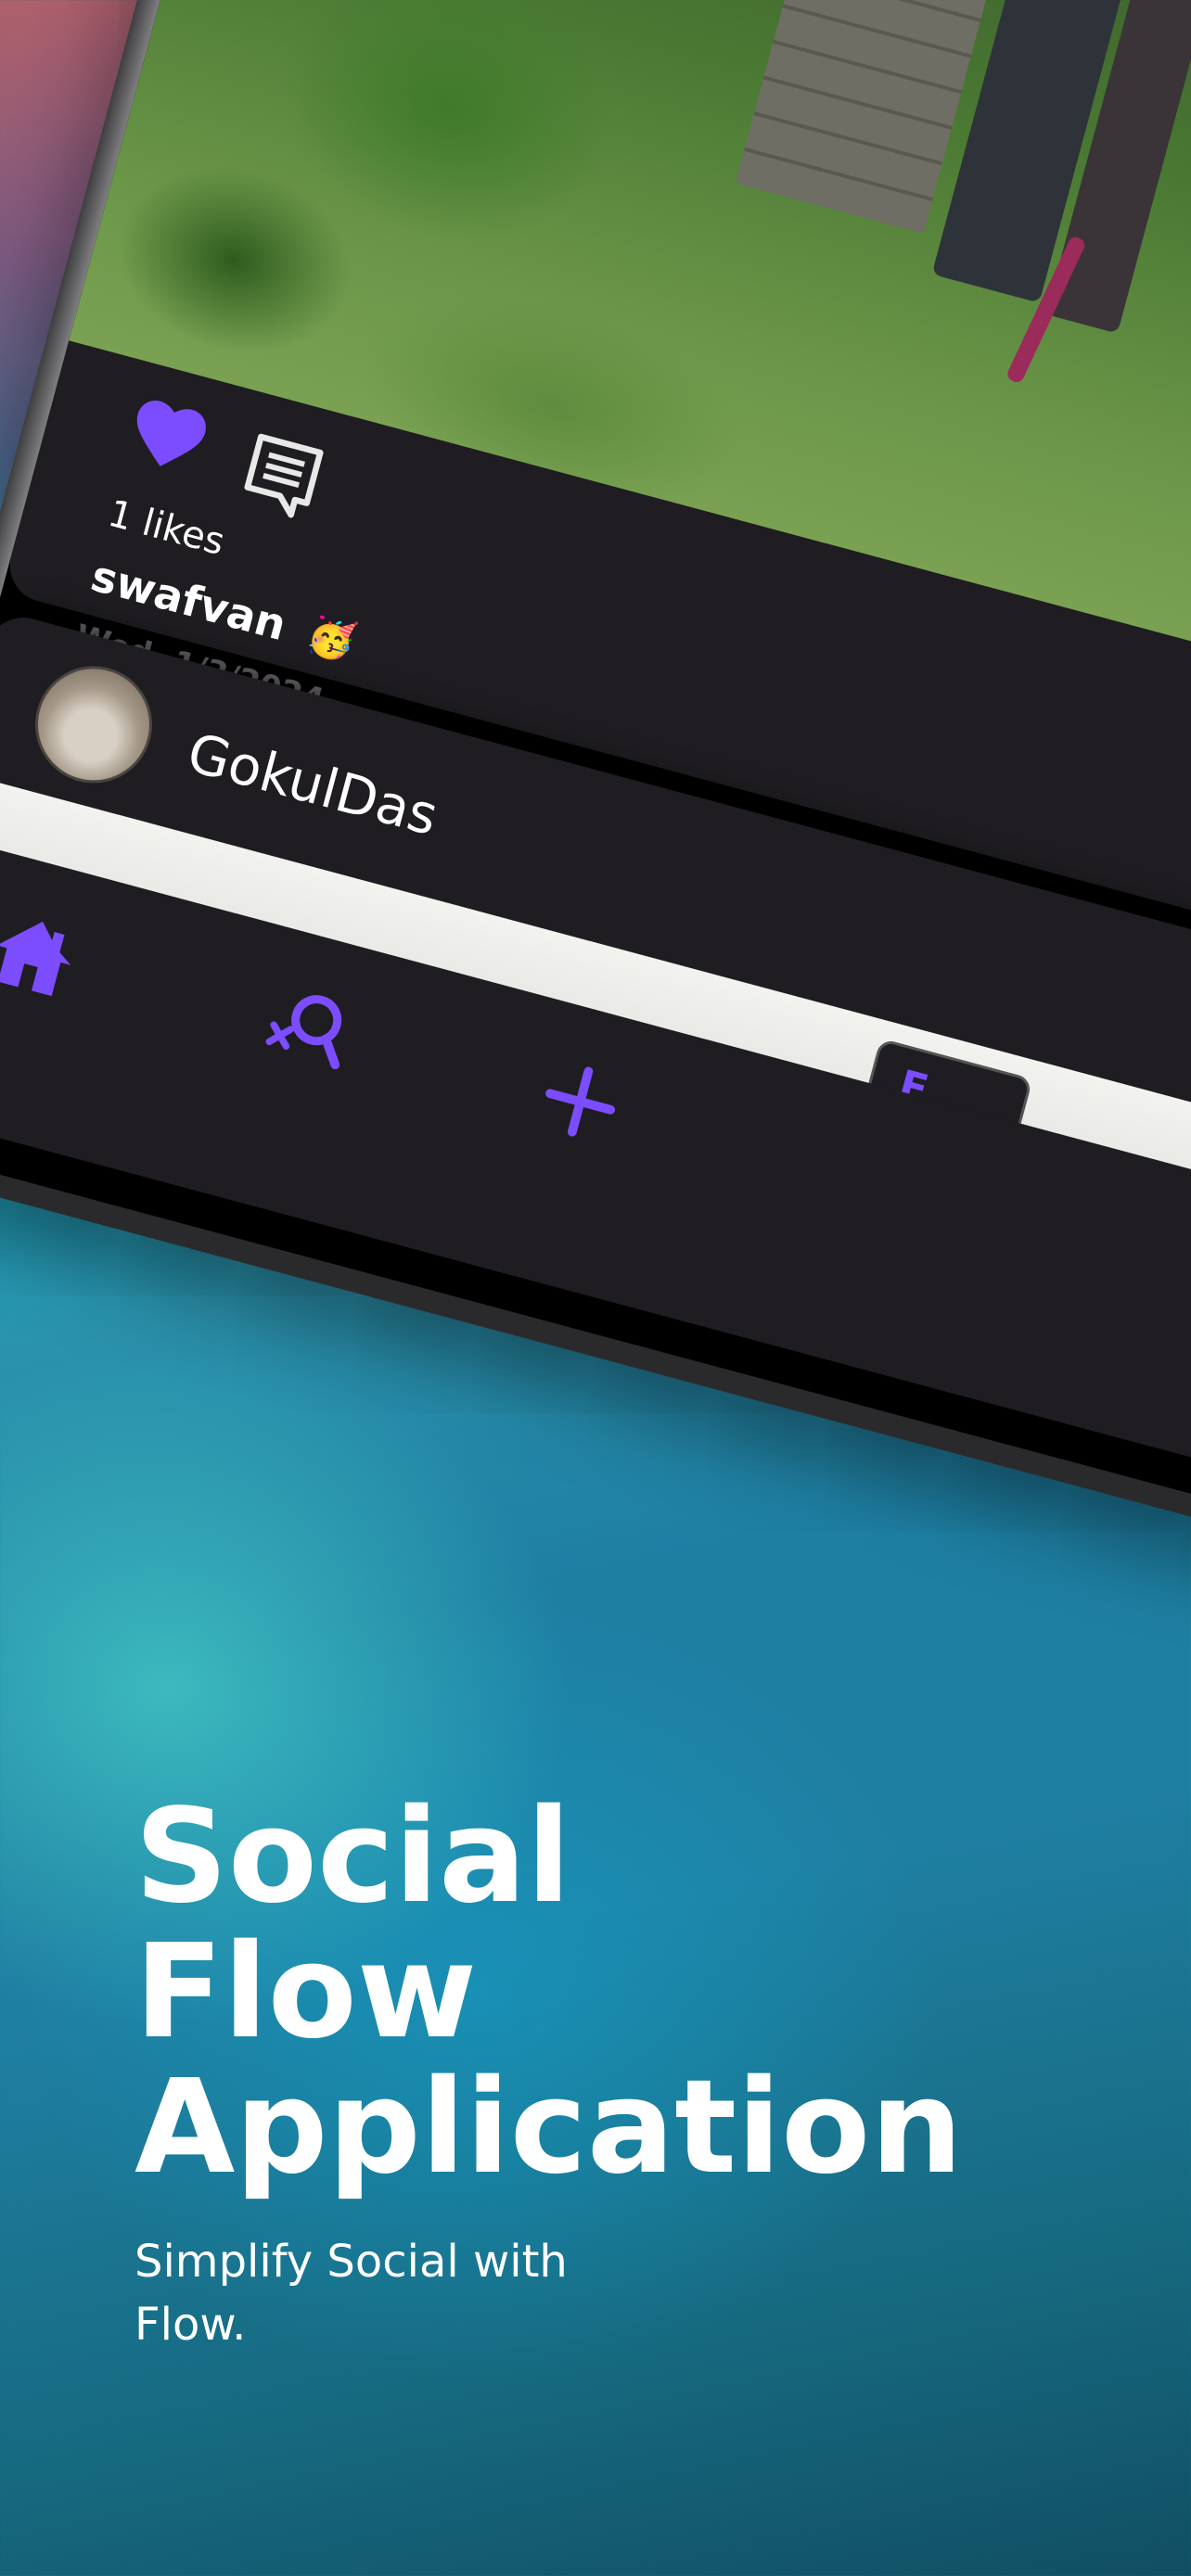  Describe the element at coordinates (93, 725) in the screenshot. I see `avatar` at that location.